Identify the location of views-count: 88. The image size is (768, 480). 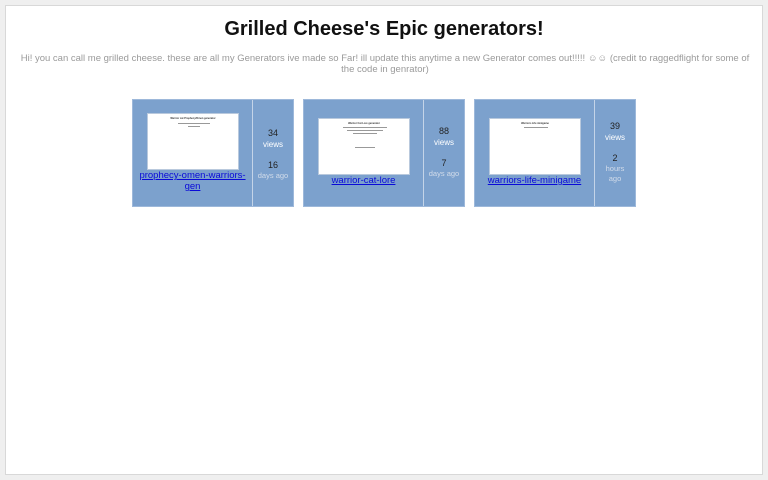
(443, 131).